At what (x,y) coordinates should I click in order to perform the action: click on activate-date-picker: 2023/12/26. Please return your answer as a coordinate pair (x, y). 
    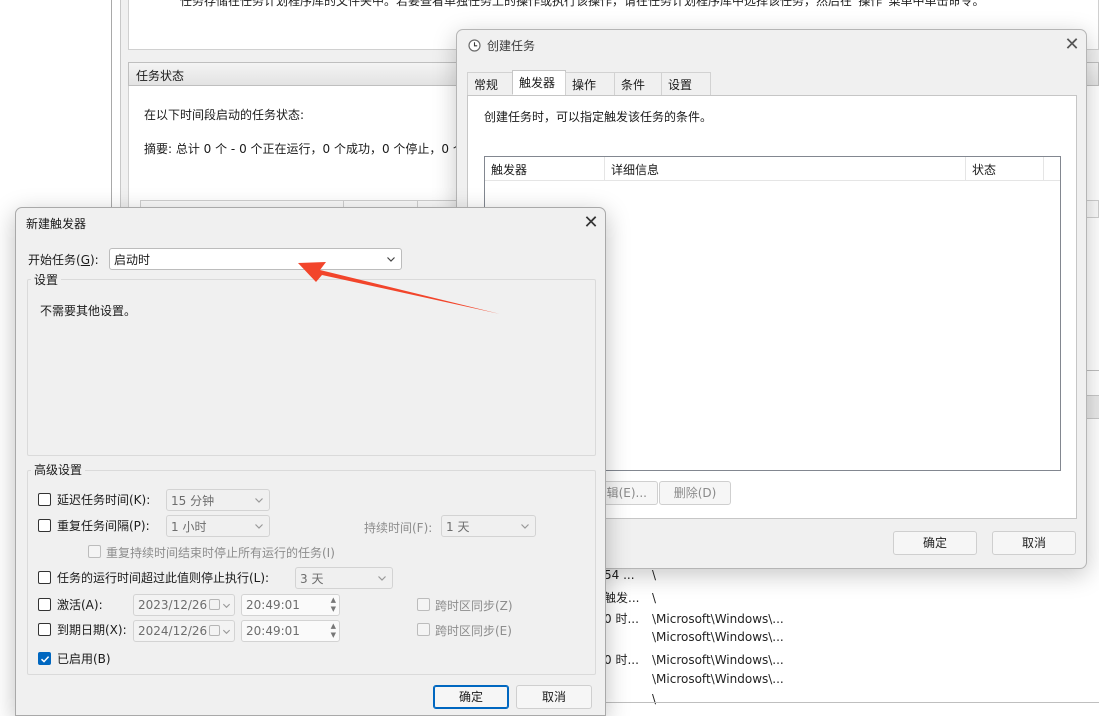
    Looking at the image, I should click on (184, 605).